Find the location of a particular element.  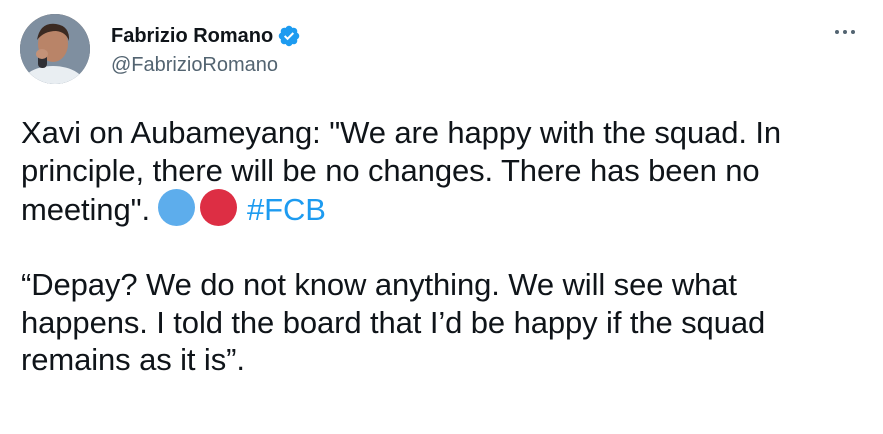

author-info: Fabrizio Romano @FabrizioRomano is located at coordinates (206, 50).